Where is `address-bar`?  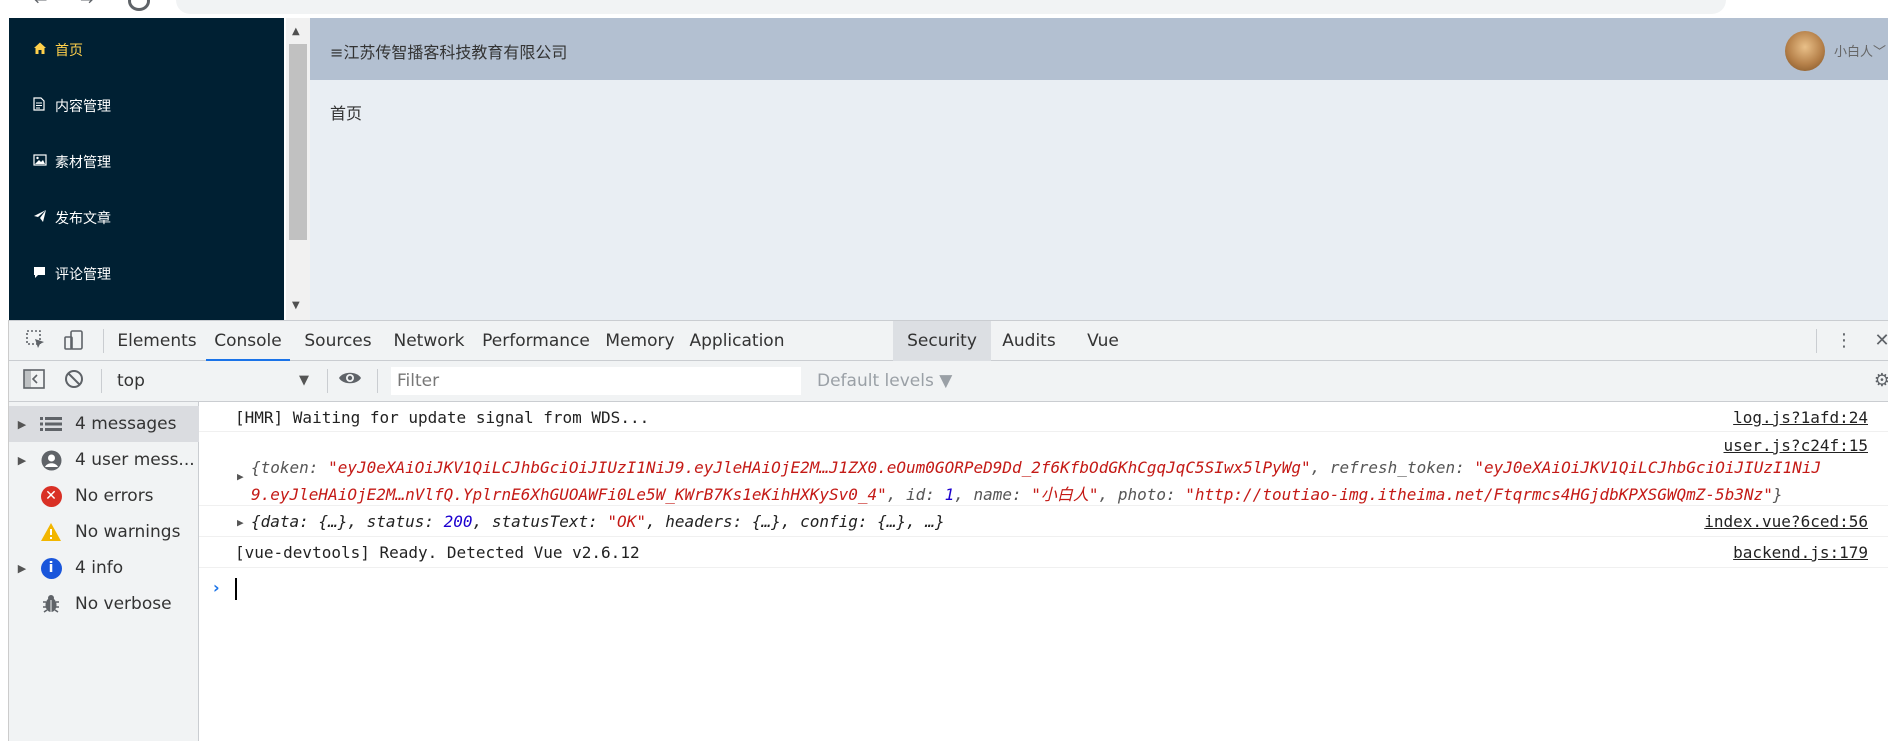 address-bar is located at coordinates (951, 7).